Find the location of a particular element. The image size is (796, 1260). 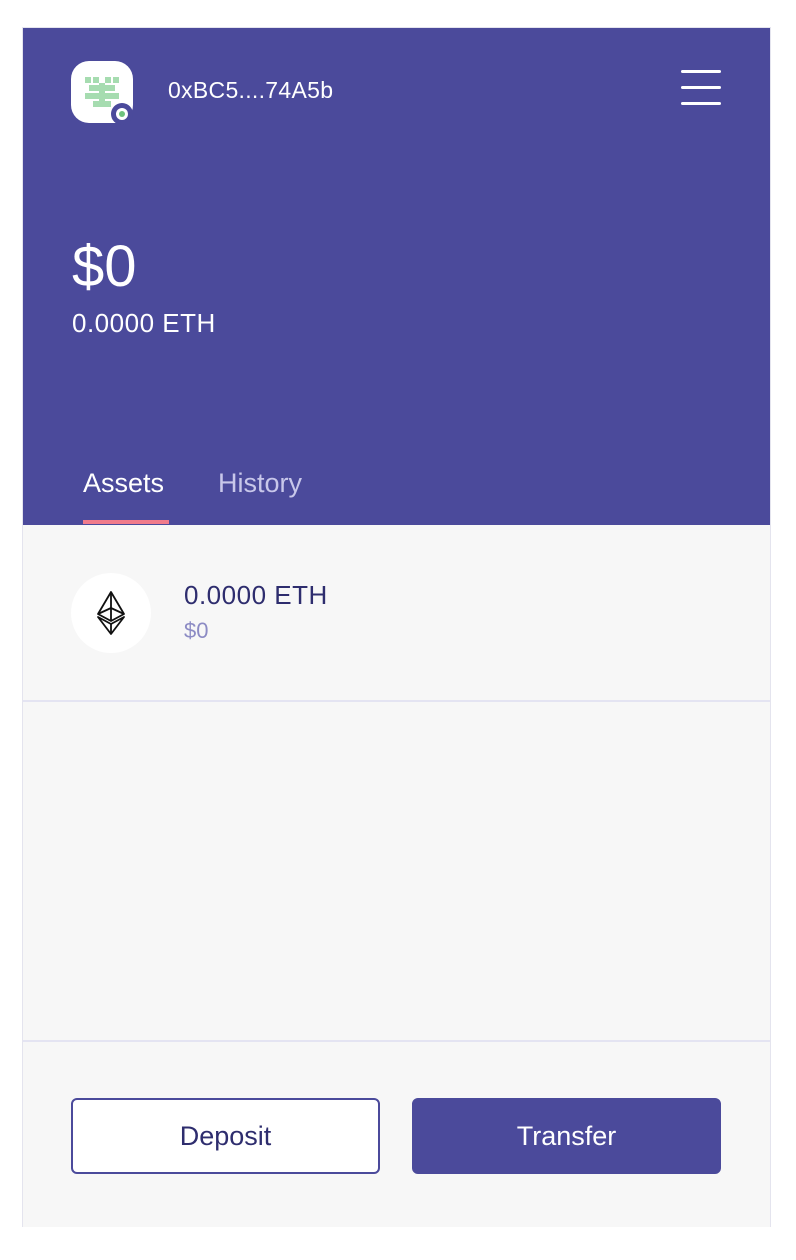

menu-button is located at coordinates (699, 88).